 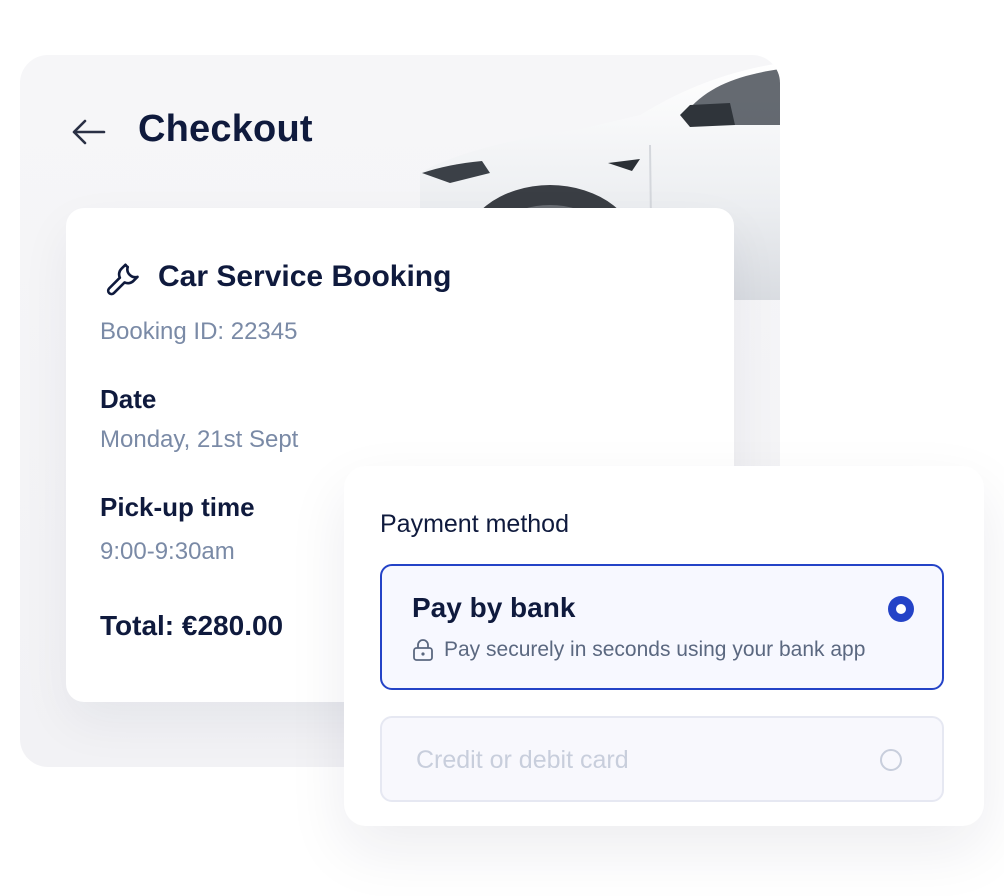 I want to click on pay-by-bank-title: Pay by bank, so click(x=494, y=607).